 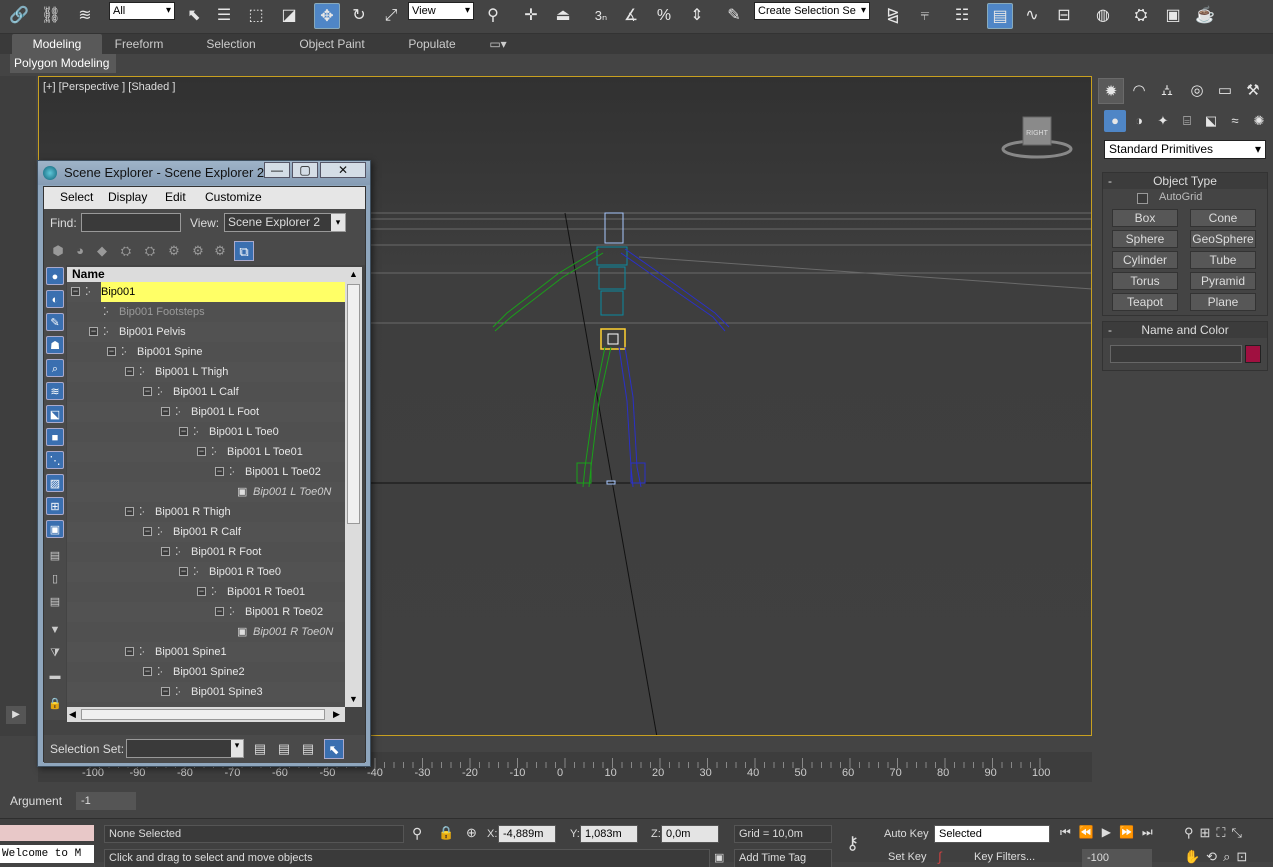 I want to click on motion-tab-icon: ◎, so click(x=1197, y=91).